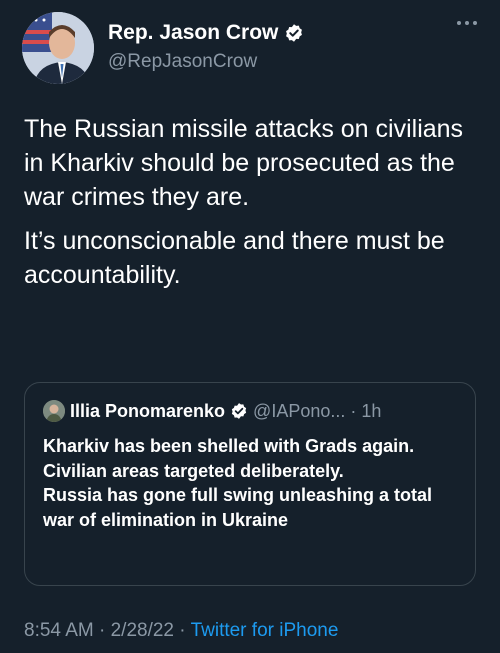 This screenshot has width=500, height=653. What do you see at coordinates (467, 23) in the screenshot?
I see `more-options-icon` at bounding box center [467, 23].